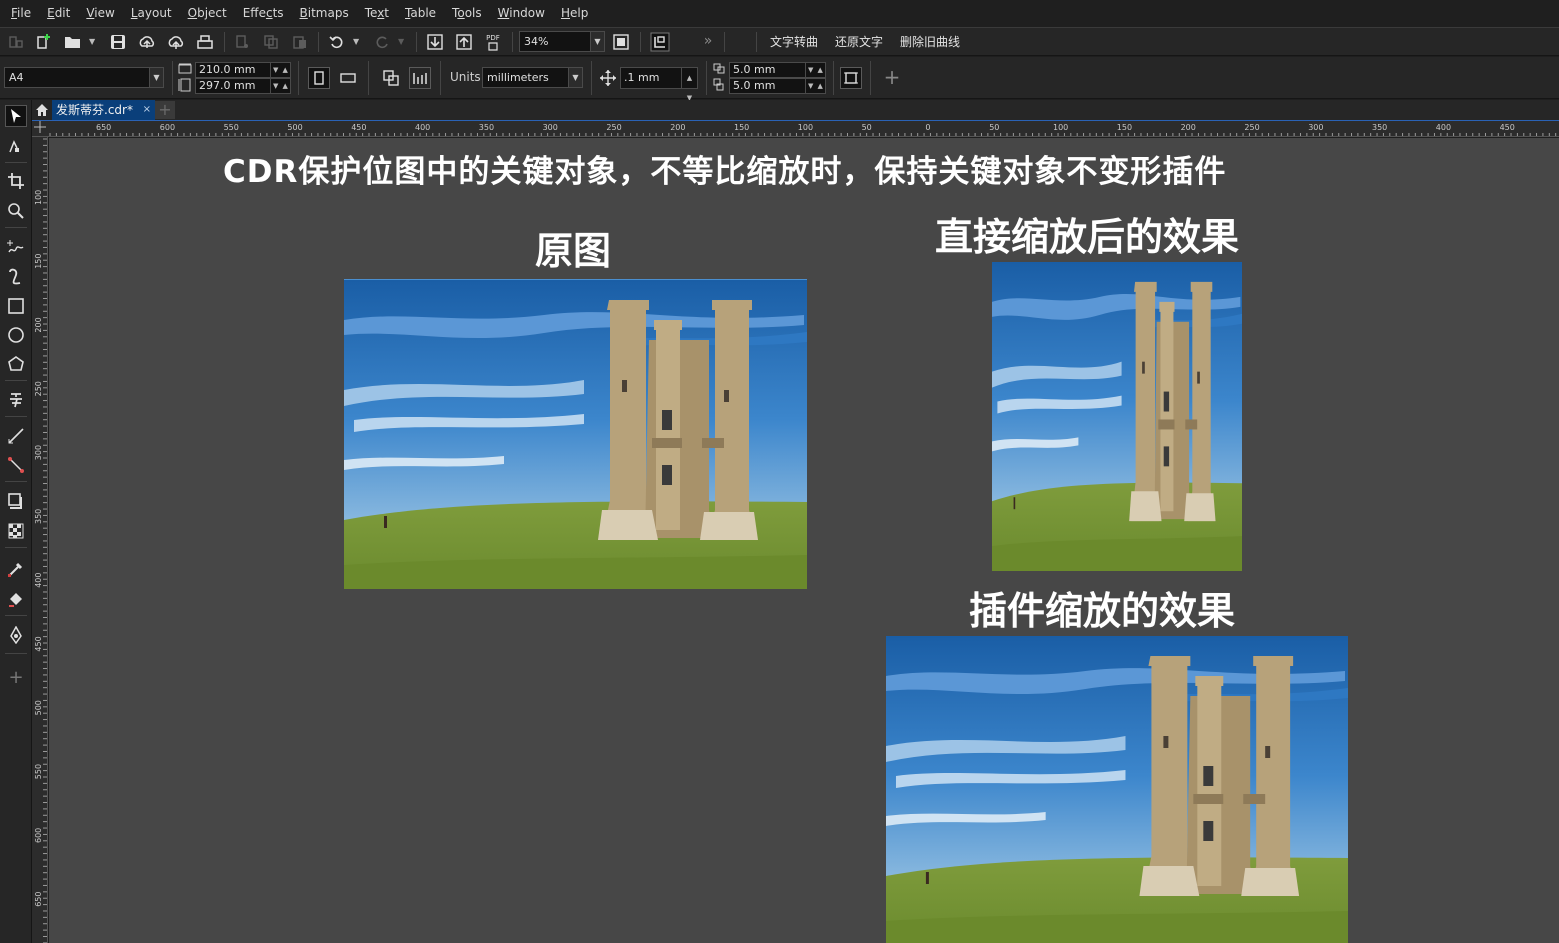 This screenshot has height=943, width=1559. What do you see at coordinates (16, 306) in the screenshot?
I see `rectangle-tool-icon` at bounding box center [16, 306].